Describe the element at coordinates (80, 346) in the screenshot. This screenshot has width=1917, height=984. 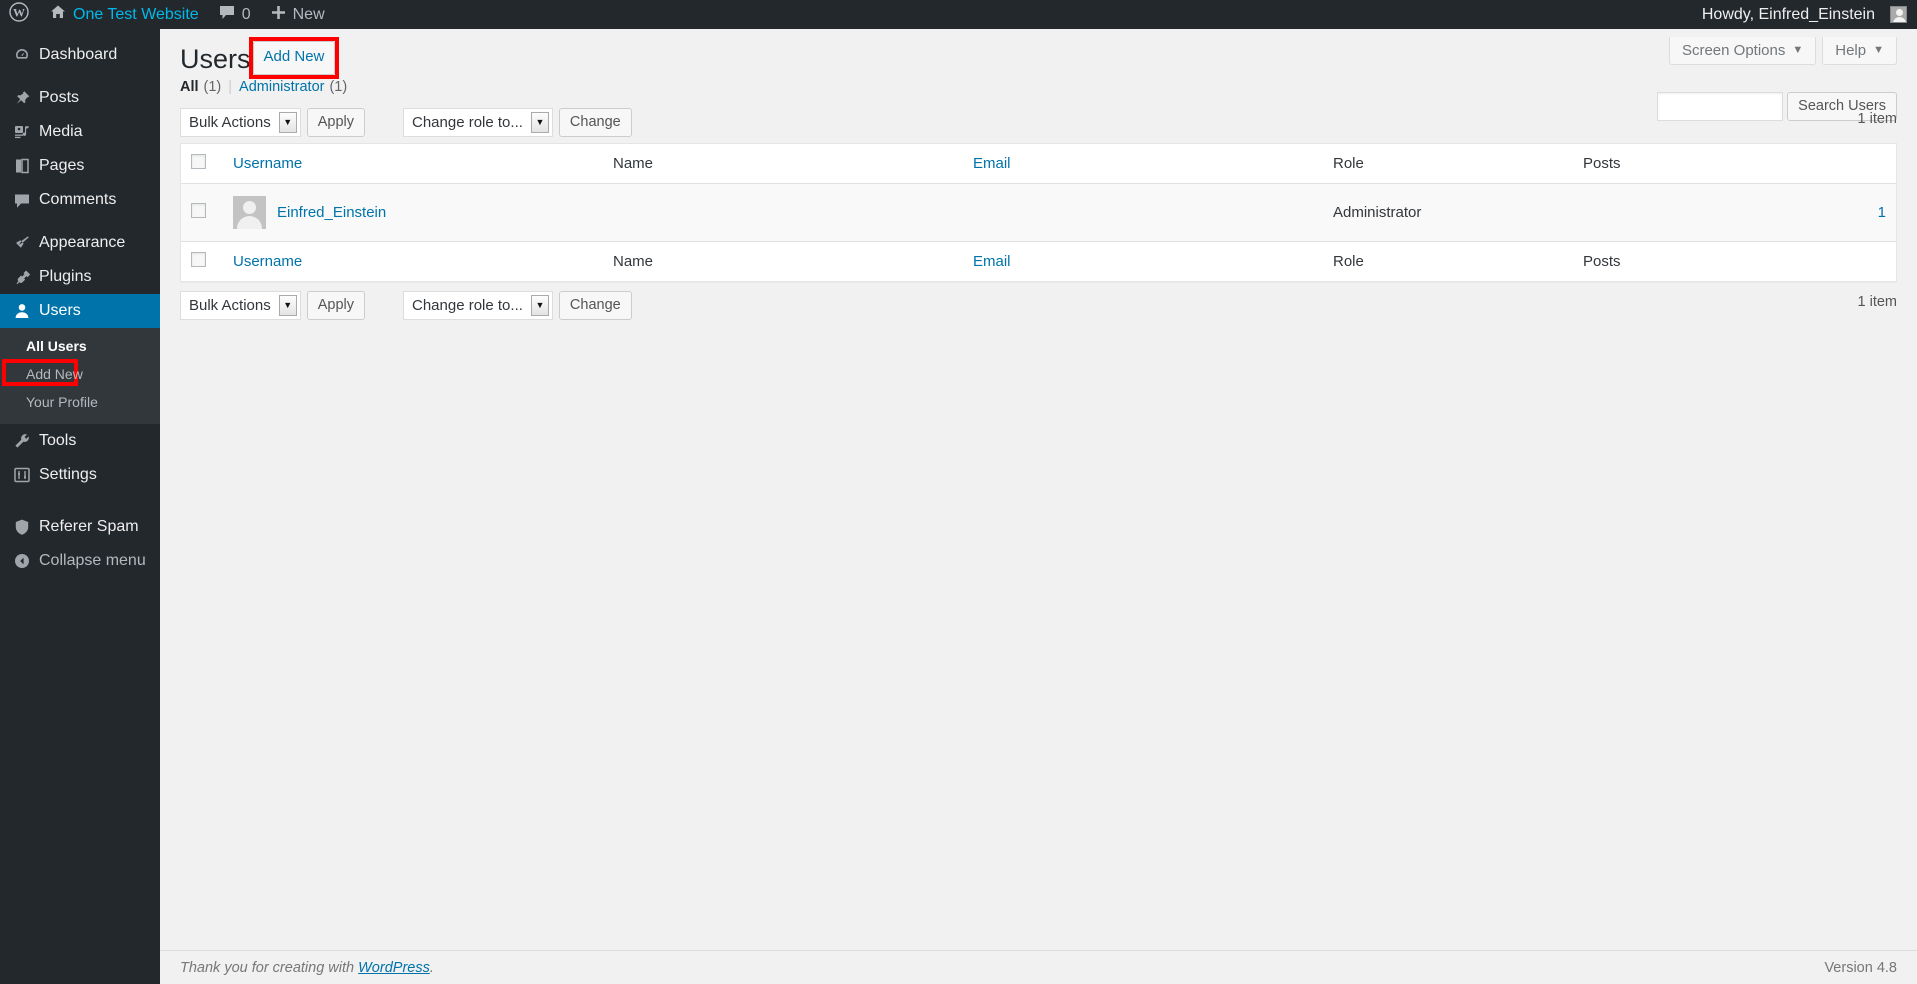
I see `submenu-item-all-users: All Users` at that location.